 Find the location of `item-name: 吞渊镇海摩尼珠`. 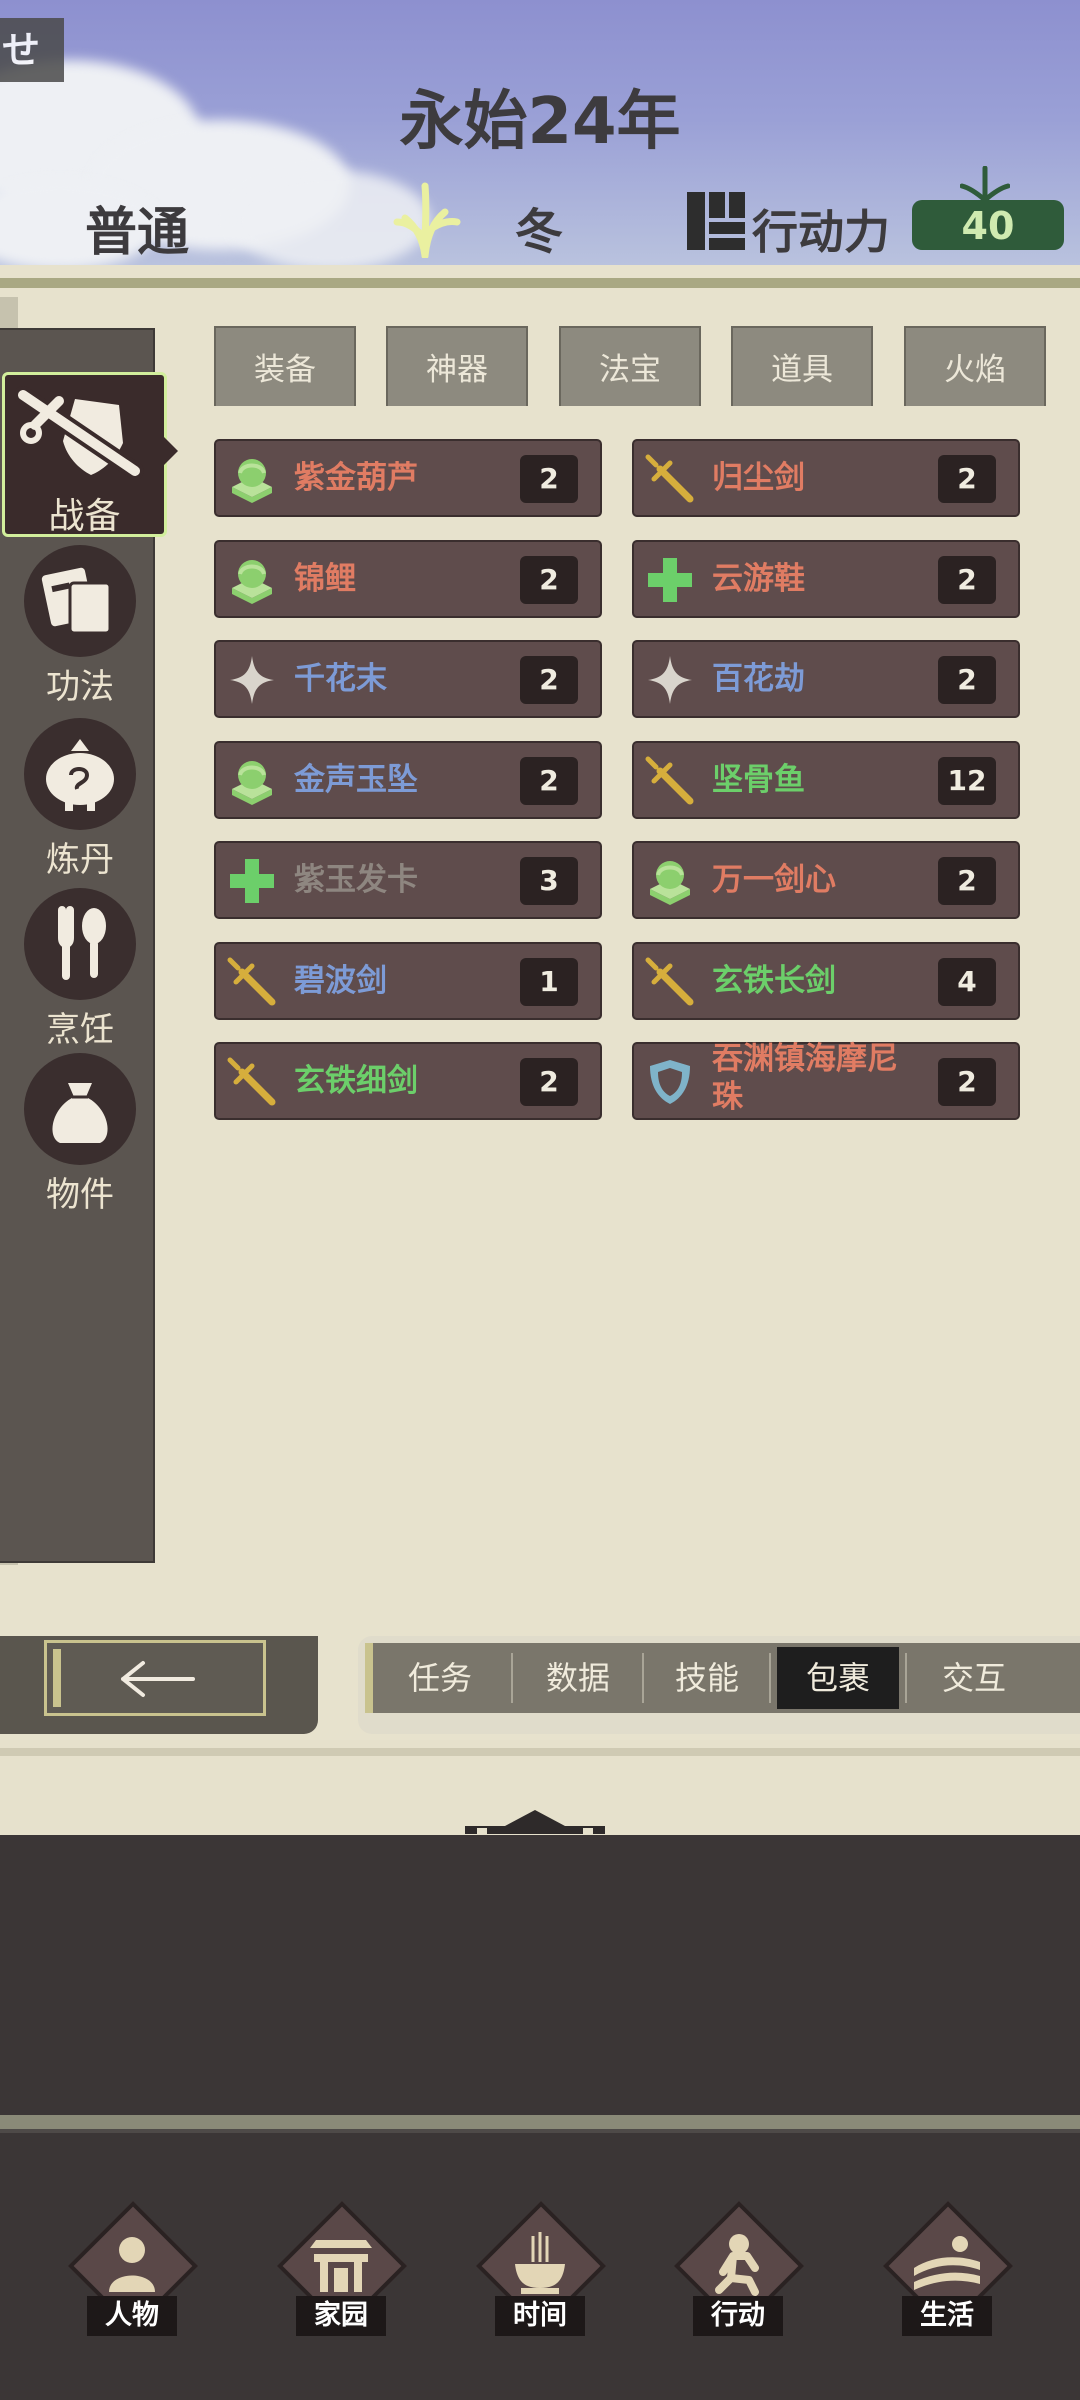

item-name: 吞渊镇海摩尼珠 is located at coordinates (805, 1078).